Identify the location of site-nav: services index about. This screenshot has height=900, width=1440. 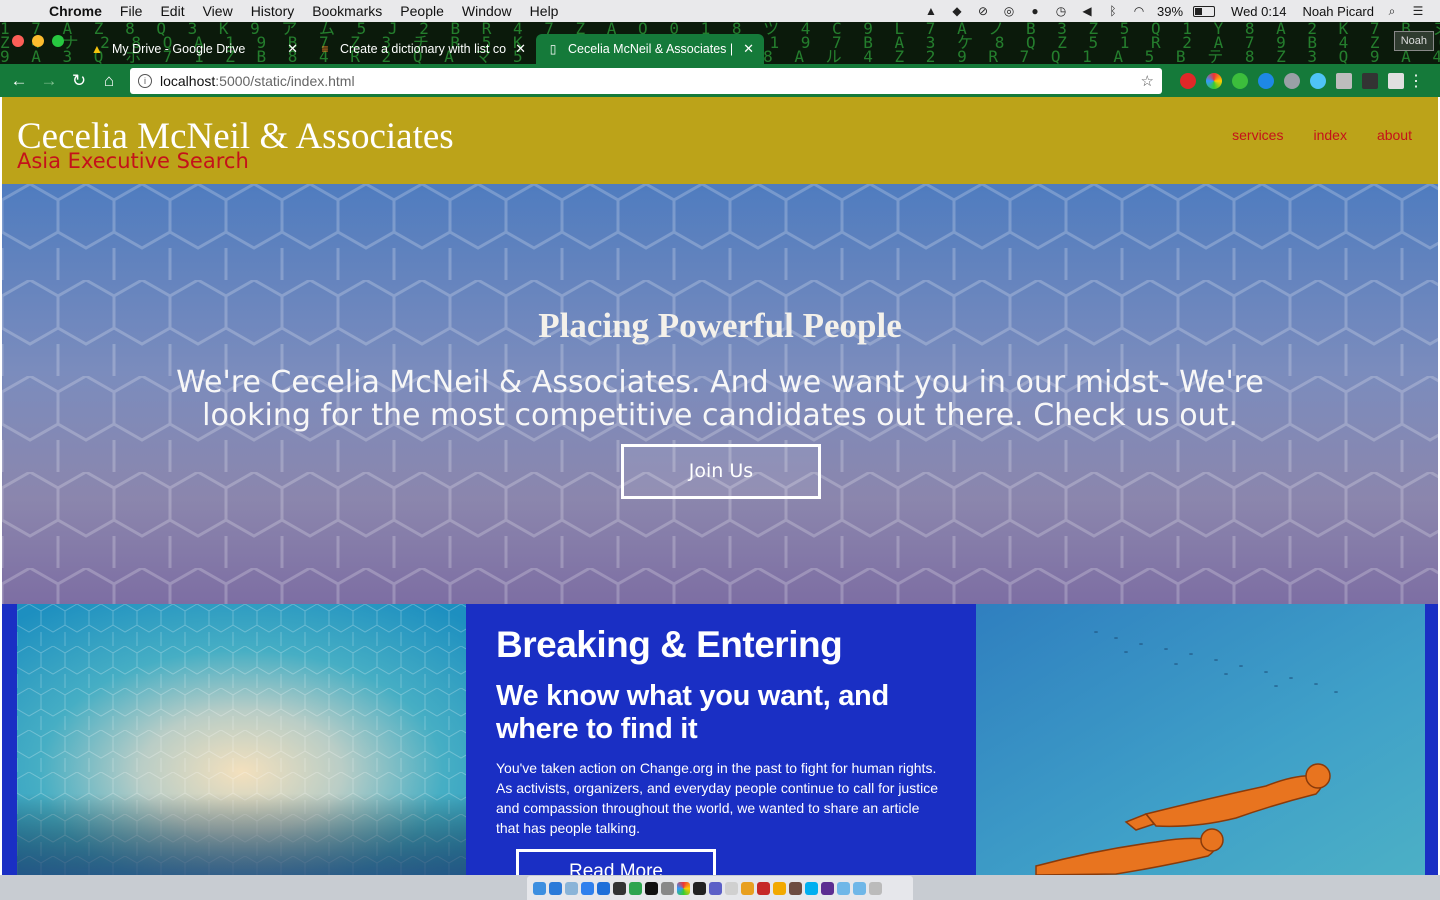
(1322, 135).